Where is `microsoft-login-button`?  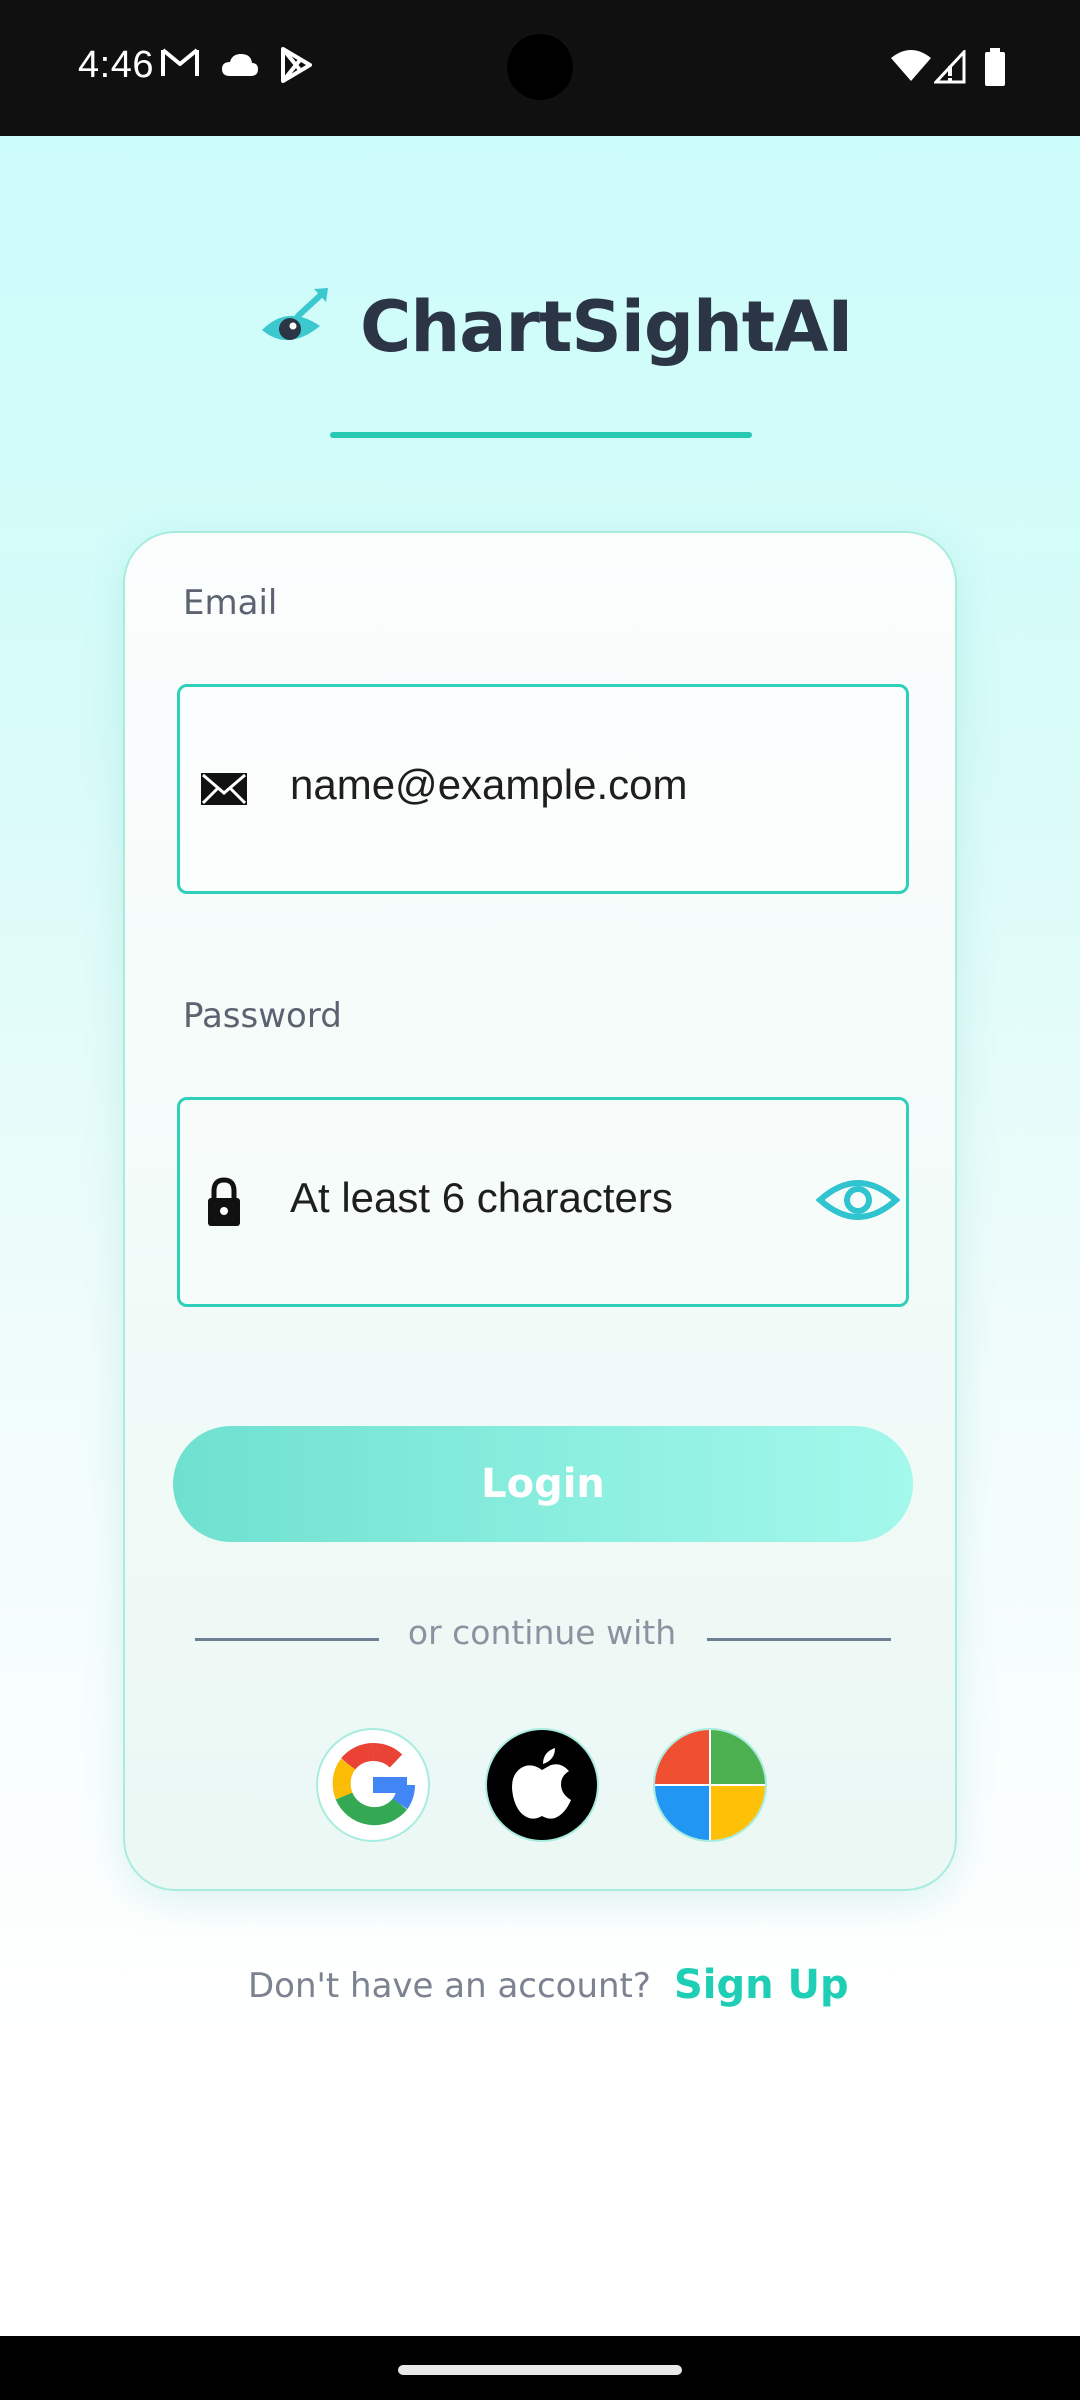 microsoft-login-button is located at coordinates (710, 1785).